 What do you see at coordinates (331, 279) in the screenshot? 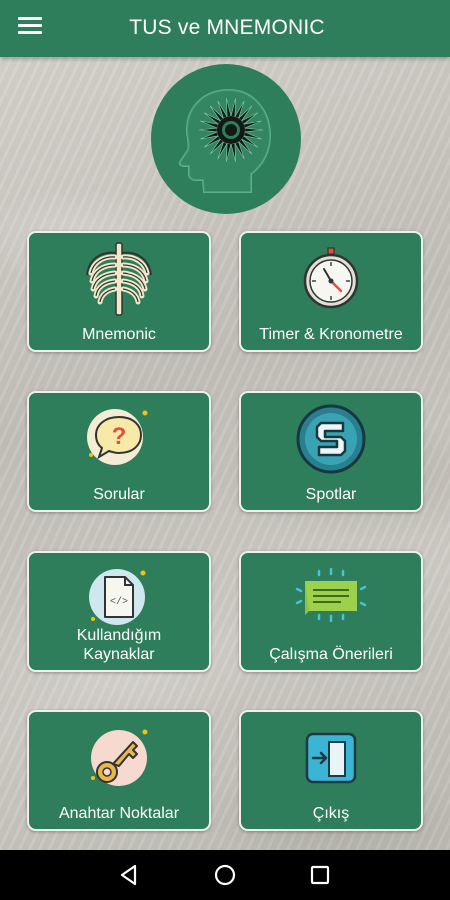
I see `stopwatch-icon` at bounding box center [331, 279].